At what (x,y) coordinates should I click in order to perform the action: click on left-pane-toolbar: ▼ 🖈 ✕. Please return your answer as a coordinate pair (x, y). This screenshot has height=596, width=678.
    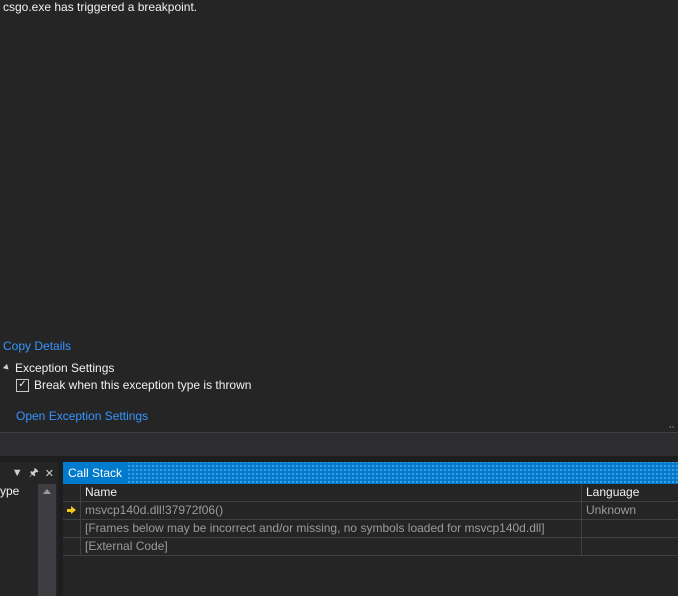
    Looking at the image, I should click on (29, 473).